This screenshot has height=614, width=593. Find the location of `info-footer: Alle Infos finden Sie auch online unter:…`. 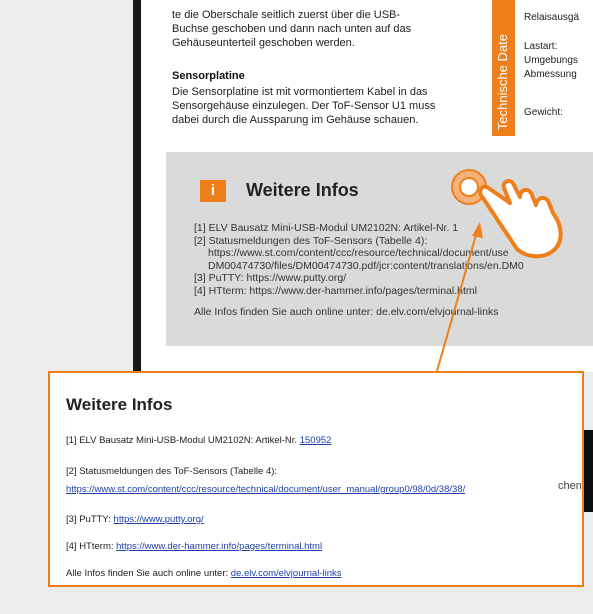

info-footer: Alle Infos finden Sie auch online unter:… is located at coordinates (346, 311).